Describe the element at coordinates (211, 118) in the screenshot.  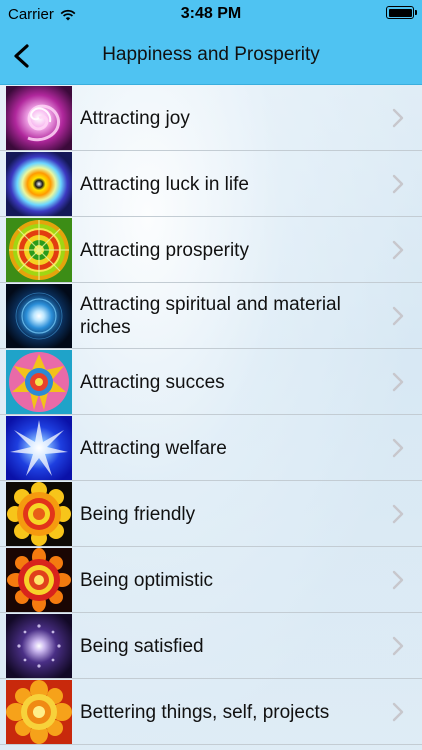
I see `list-item: Attracting joy` at that location.